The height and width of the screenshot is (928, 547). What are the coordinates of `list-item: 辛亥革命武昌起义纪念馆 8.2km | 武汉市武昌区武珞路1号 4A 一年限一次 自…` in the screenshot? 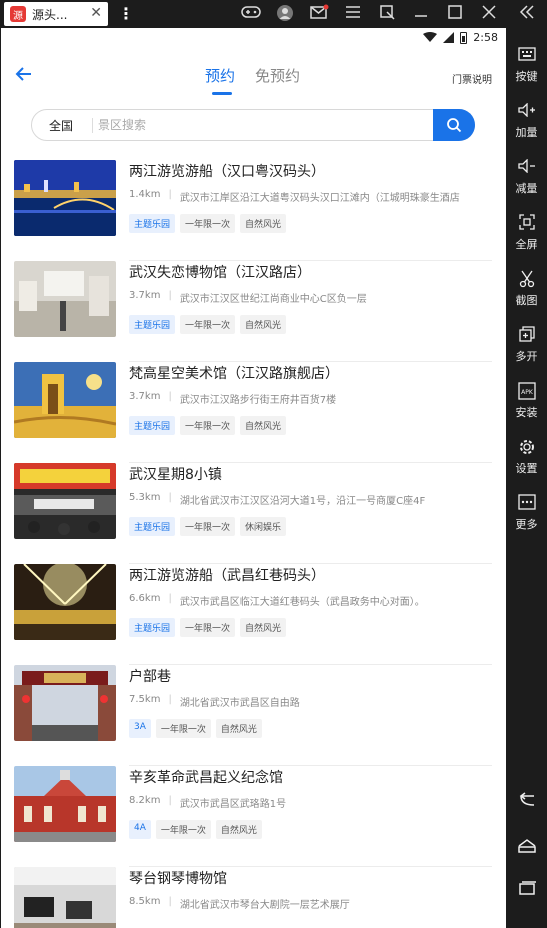 It's located at (253, 816).